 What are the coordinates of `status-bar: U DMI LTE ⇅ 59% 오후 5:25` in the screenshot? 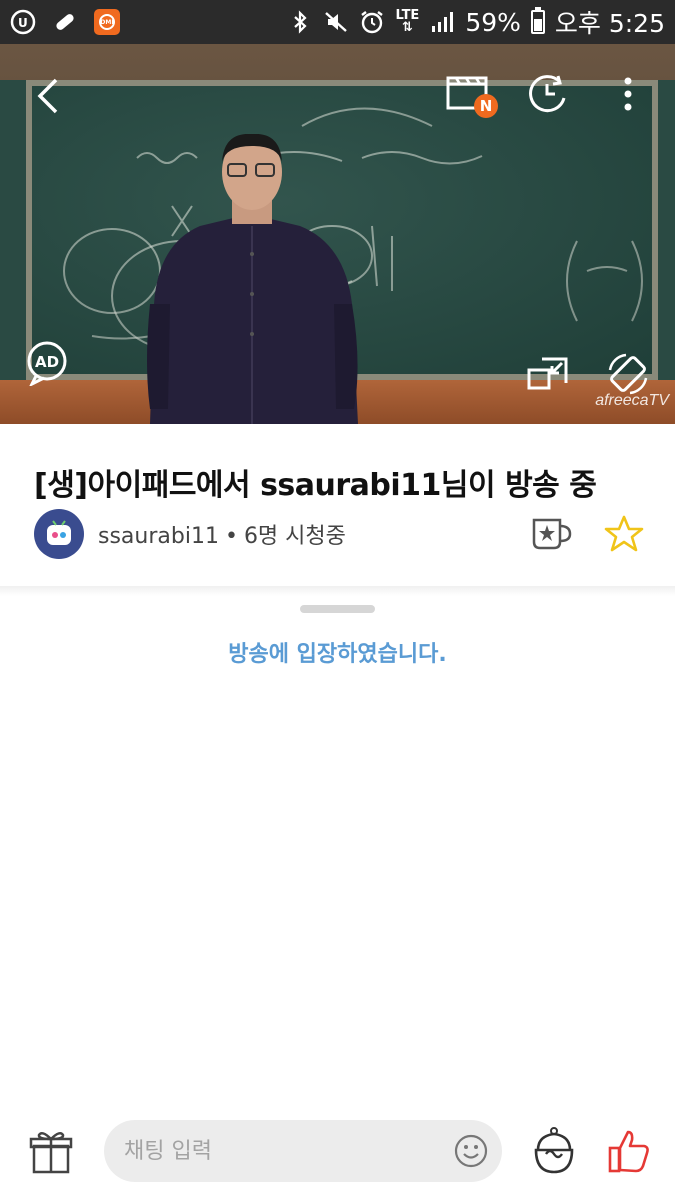 It's located at (337, 22).